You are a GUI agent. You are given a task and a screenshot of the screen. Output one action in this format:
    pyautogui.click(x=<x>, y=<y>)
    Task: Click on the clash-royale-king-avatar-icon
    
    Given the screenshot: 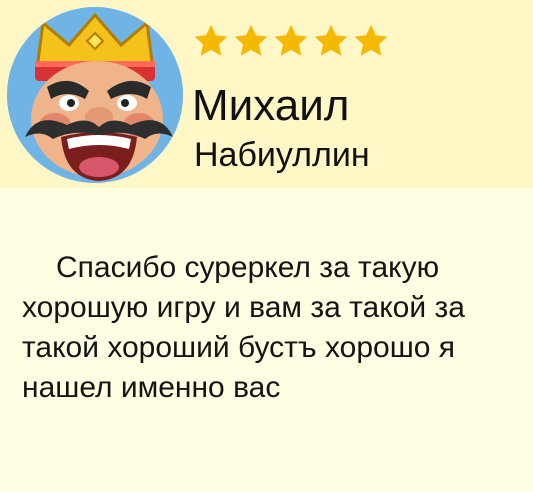 What is the action you would take?
    pyautogui.click(x=95, y=95)
    